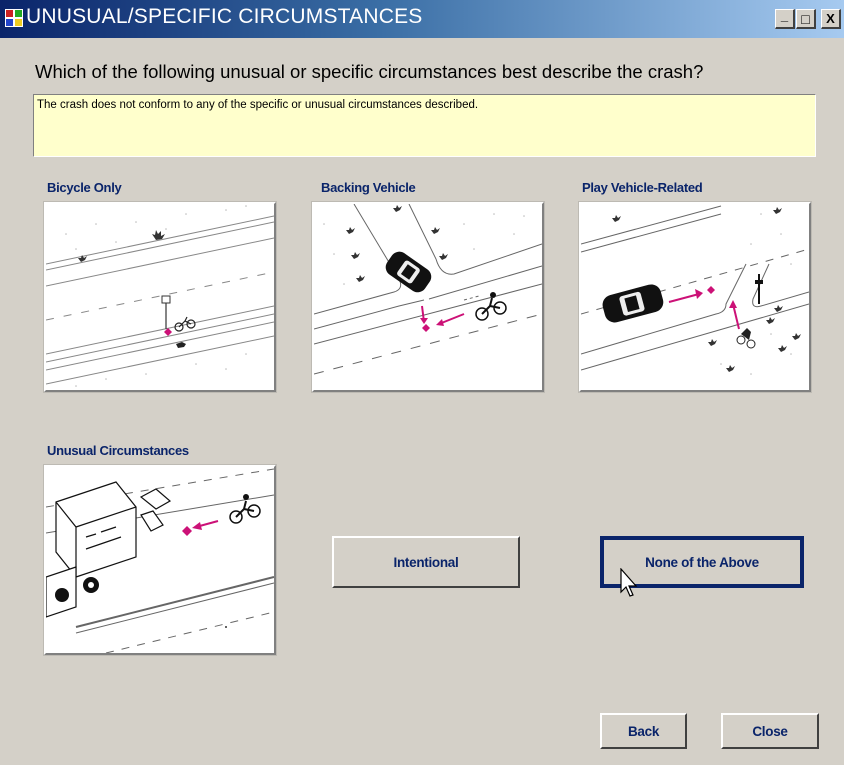 The width and height of the screenshot is (844, 765). I want to click on play-vehicle-related-illustration, so click(695, 297).